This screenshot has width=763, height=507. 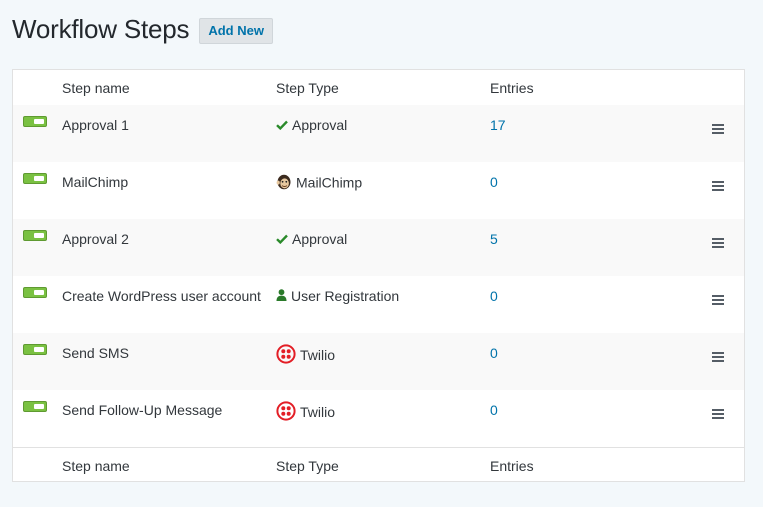 I want to click on step-type-label: User Registration, so click(x=345, y=296).